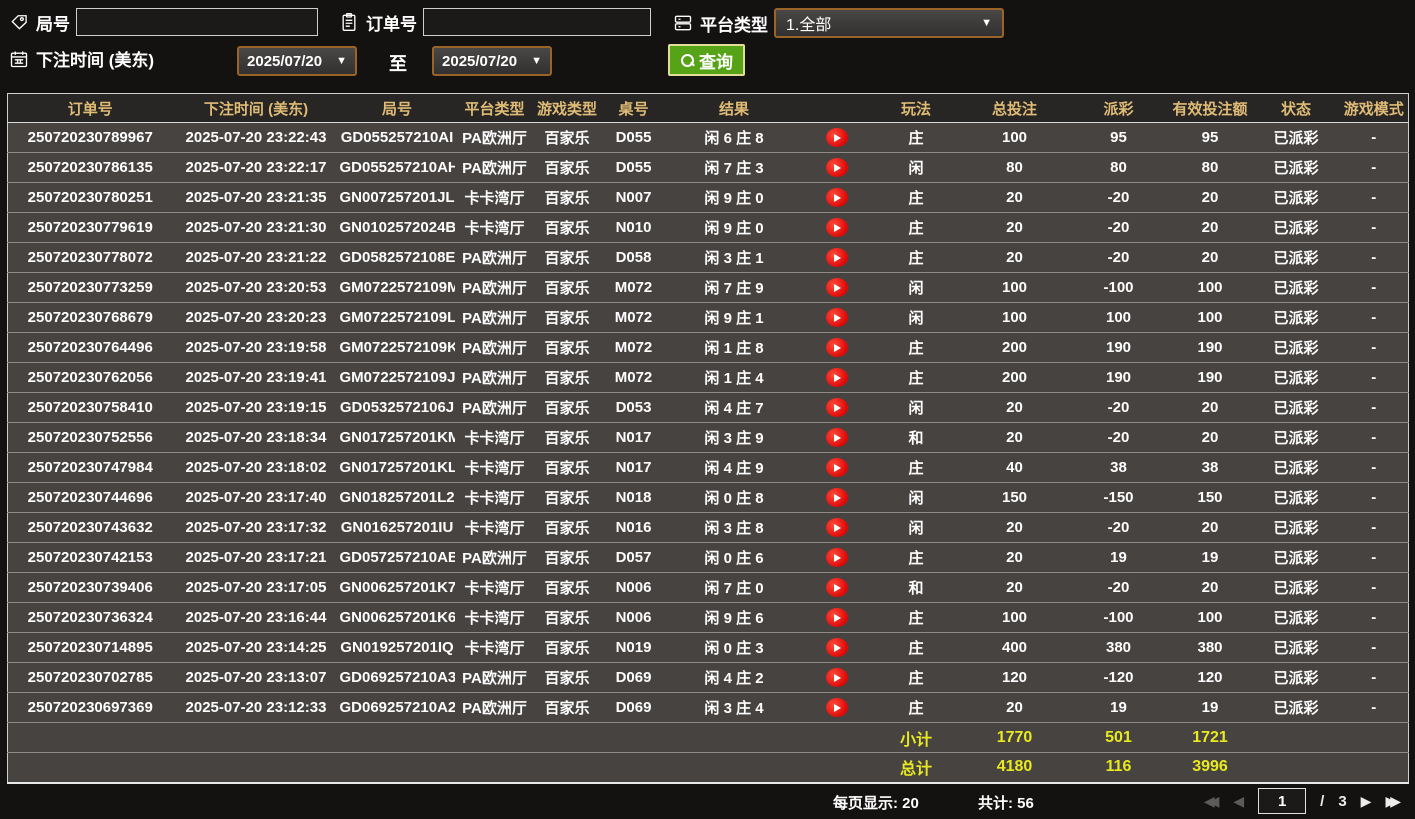 This screenshot has width=1415, height=819. Describe the element at coordinates (90, 227) in the screenshot. I see `order-no-cell: 250720230779619` at that location.